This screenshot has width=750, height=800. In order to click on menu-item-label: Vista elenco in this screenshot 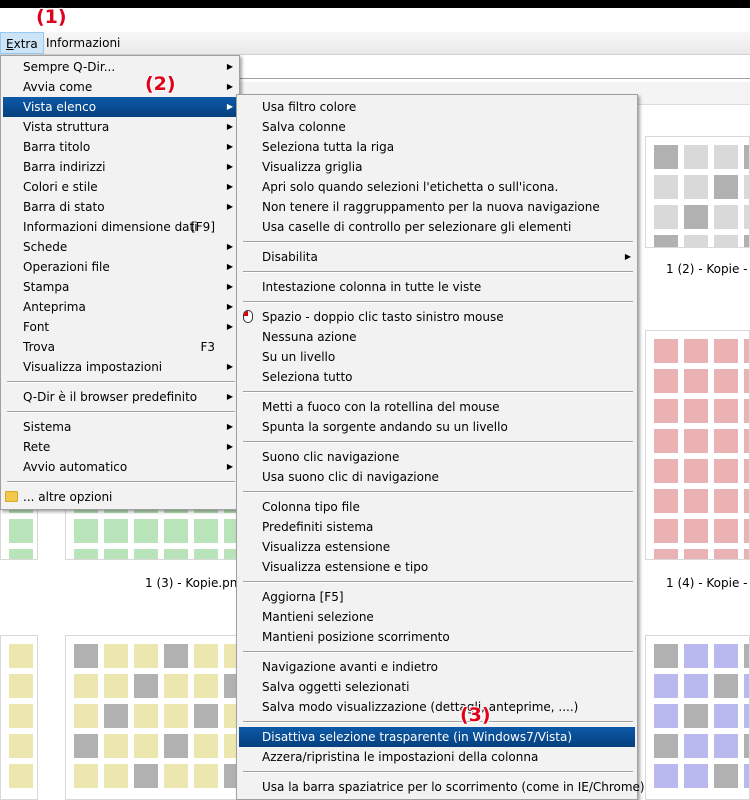, I will do `click(60, 107)`.